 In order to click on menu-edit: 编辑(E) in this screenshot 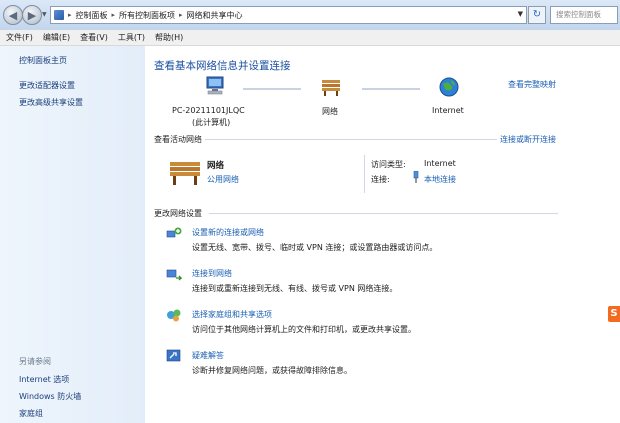, I will do `click(56, 37)`.